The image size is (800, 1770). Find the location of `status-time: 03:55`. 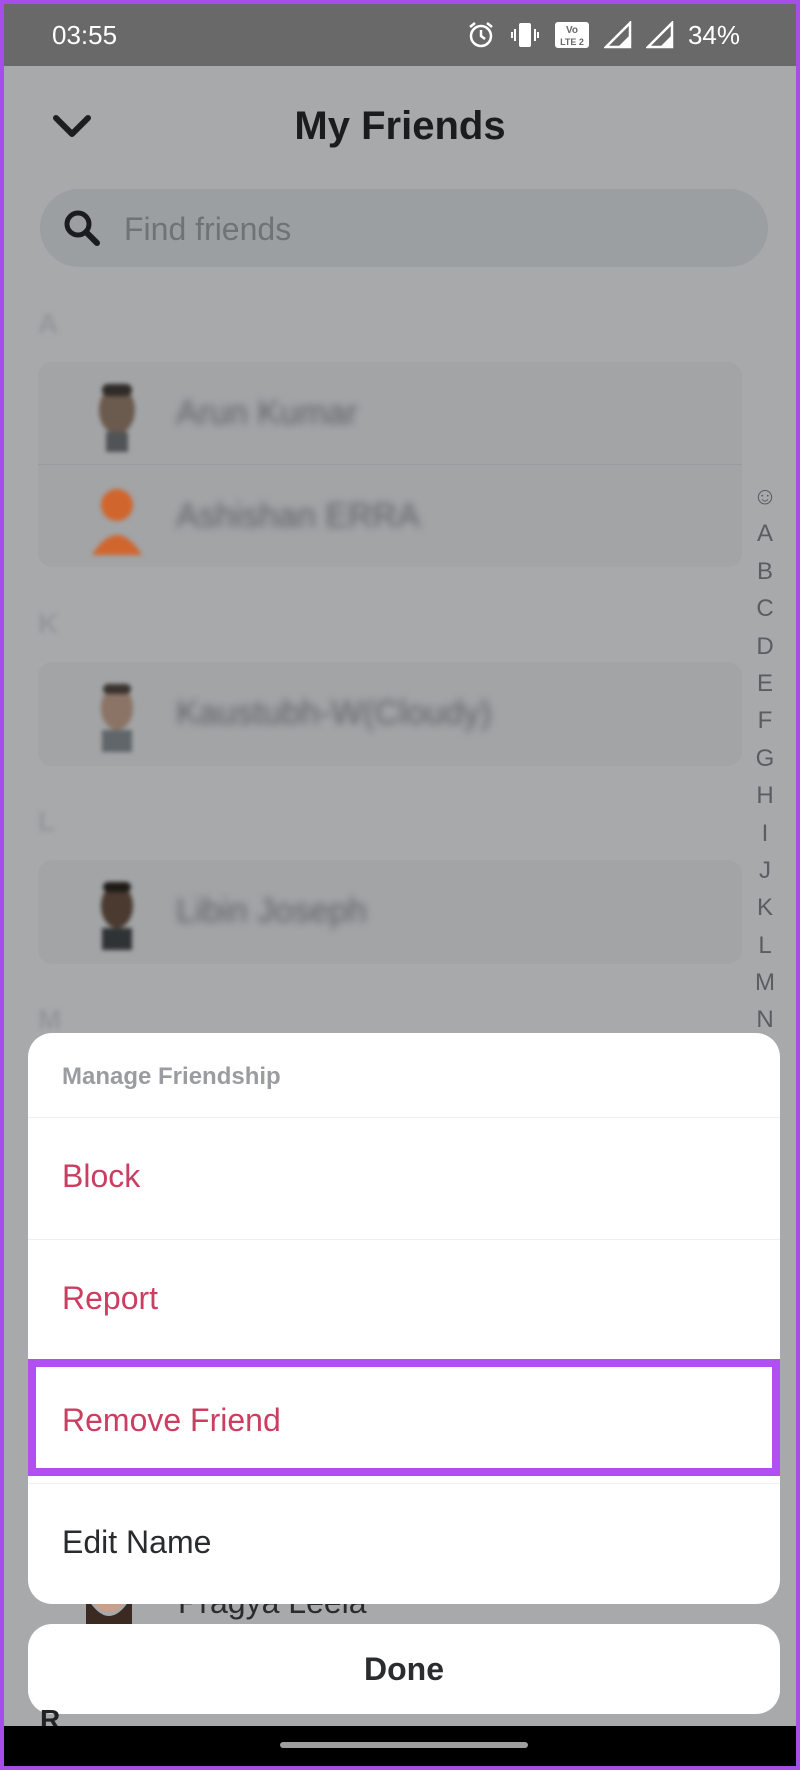

status-time: 03:55 is located at coordinates (85, 35).